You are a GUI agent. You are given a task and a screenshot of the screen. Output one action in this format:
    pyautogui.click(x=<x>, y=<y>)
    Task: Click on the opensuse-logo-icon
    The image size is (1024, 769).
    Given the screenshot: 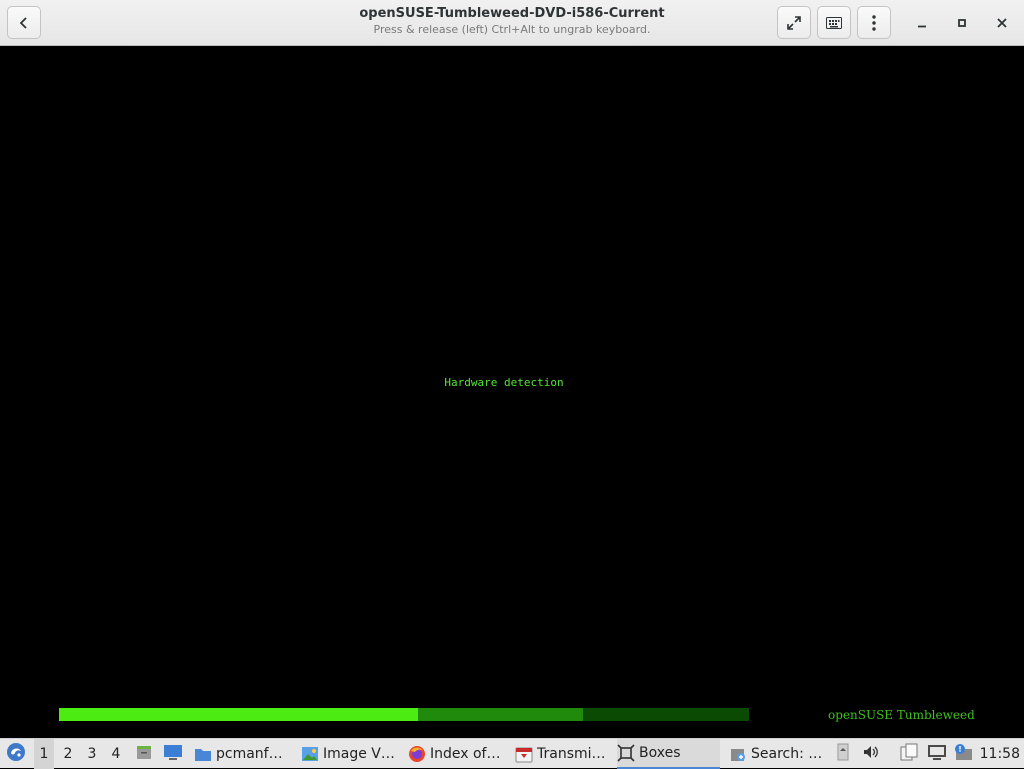 What is the action you would take?
    pyautogui.click(x=16, y=754)
    